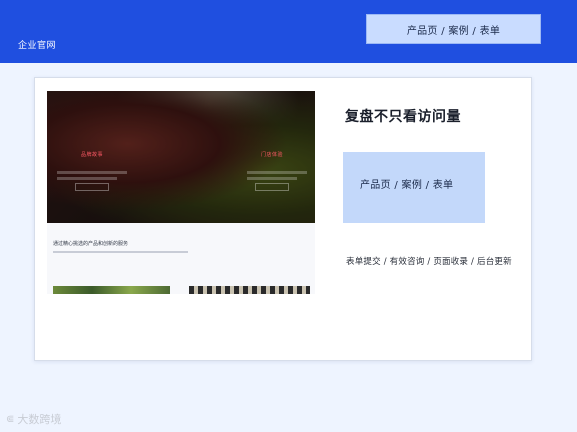 This screenshot has height=432, width=577. Describe the element at coordinates (92, 187) in the screenshot. I see `hero-left-button` at that location.